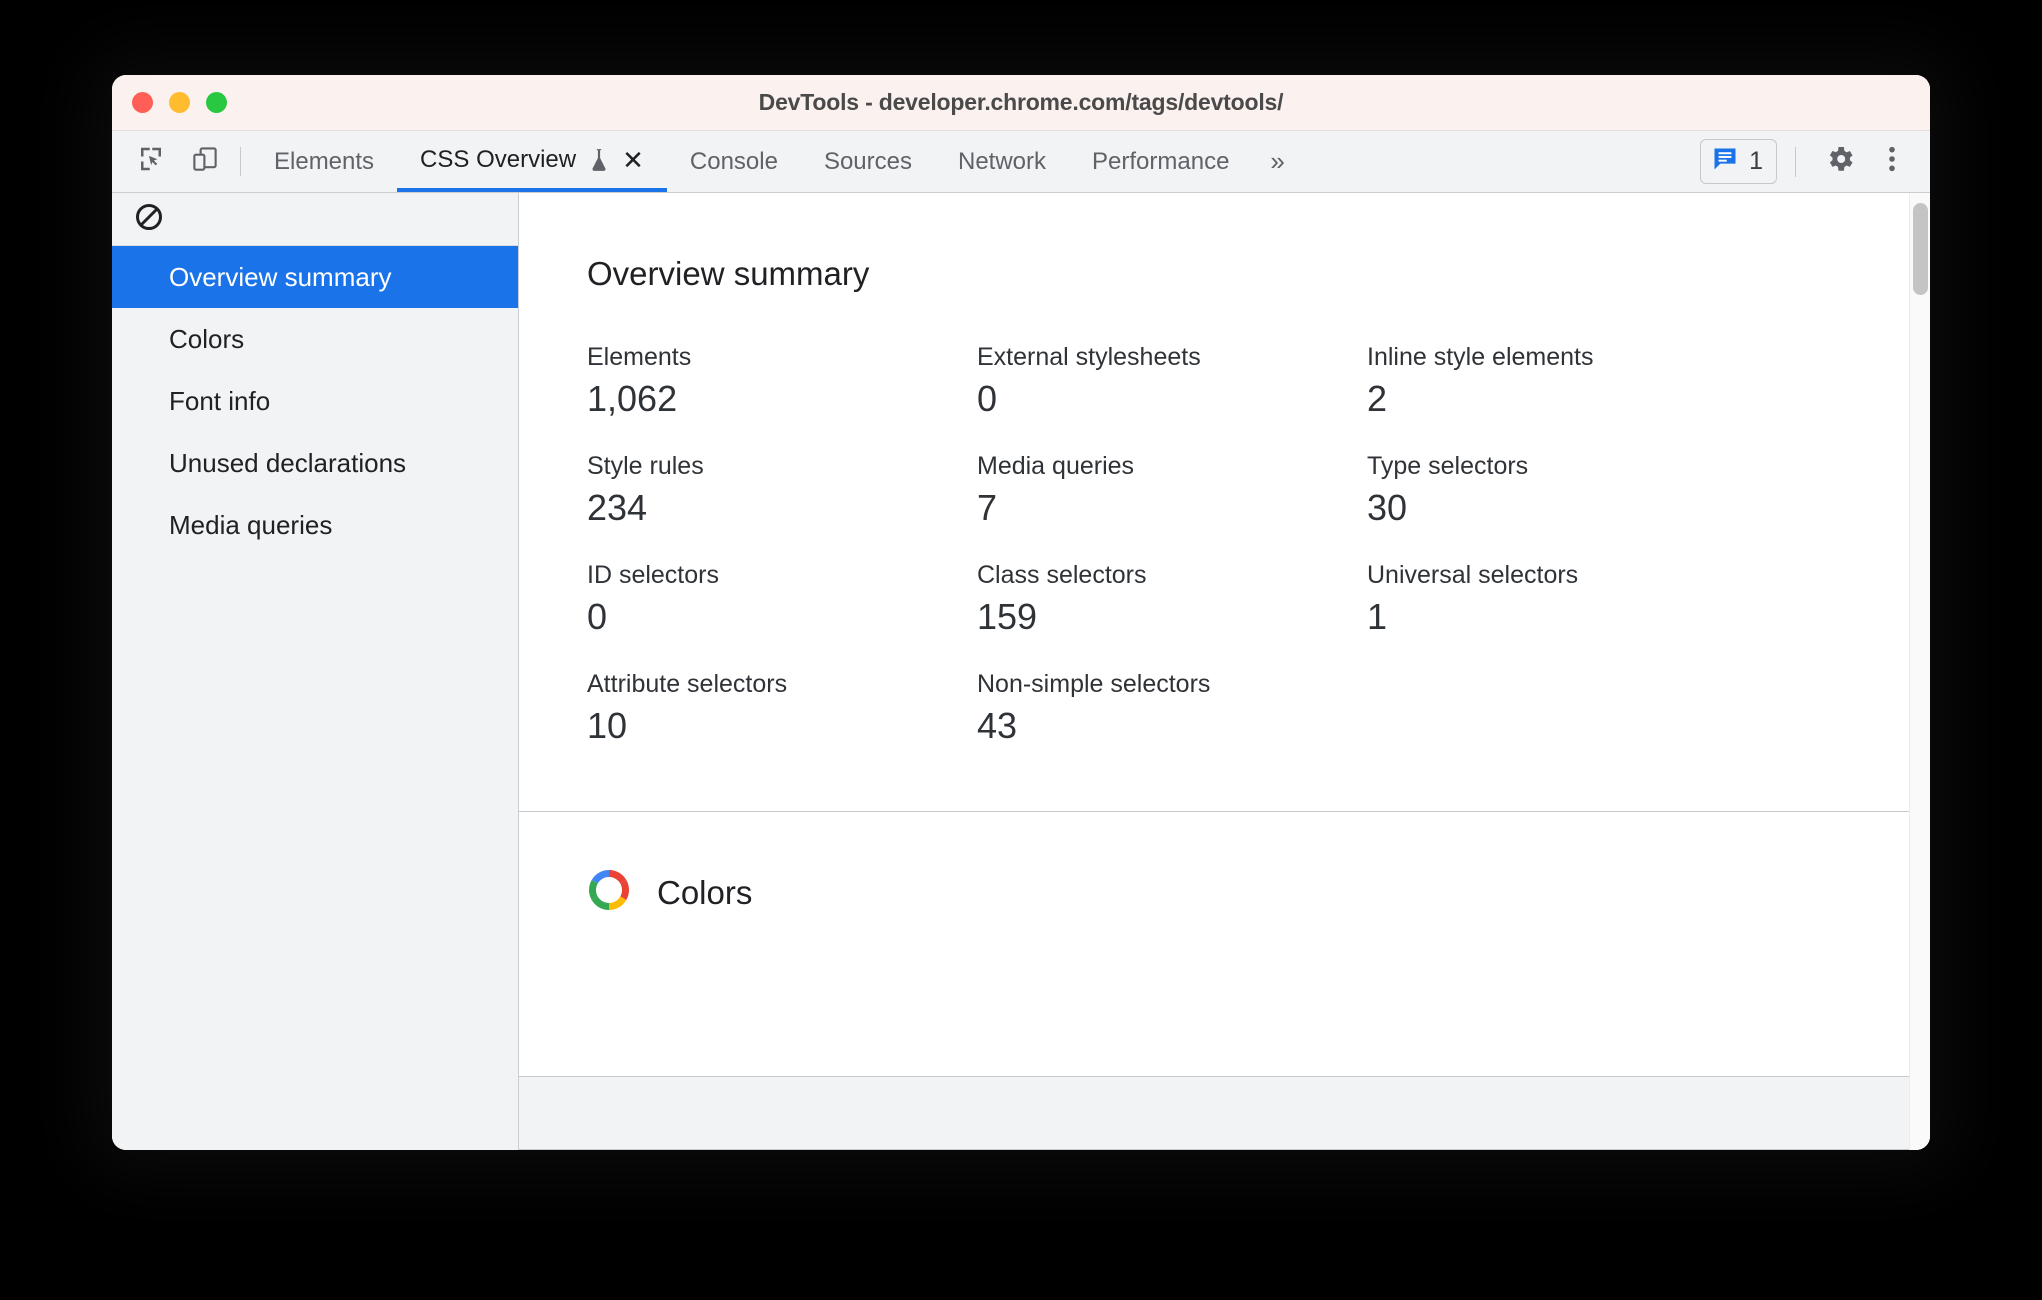 The height and width of the screenshot is (1300, 2042). Describe the element at coordinates (782, 599) in the screenshot. I see `stat-id-selectors: ID selectors 0` at that location.